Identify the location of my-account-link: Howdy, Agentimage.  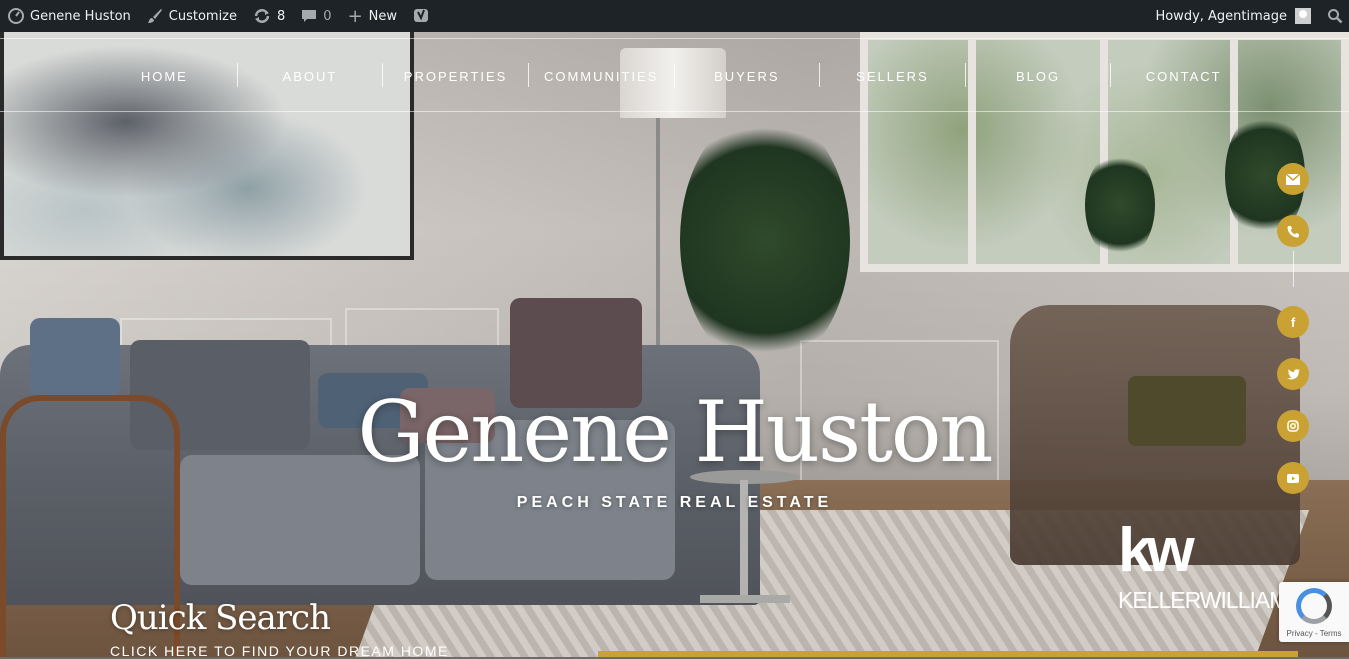
(1233, 16).